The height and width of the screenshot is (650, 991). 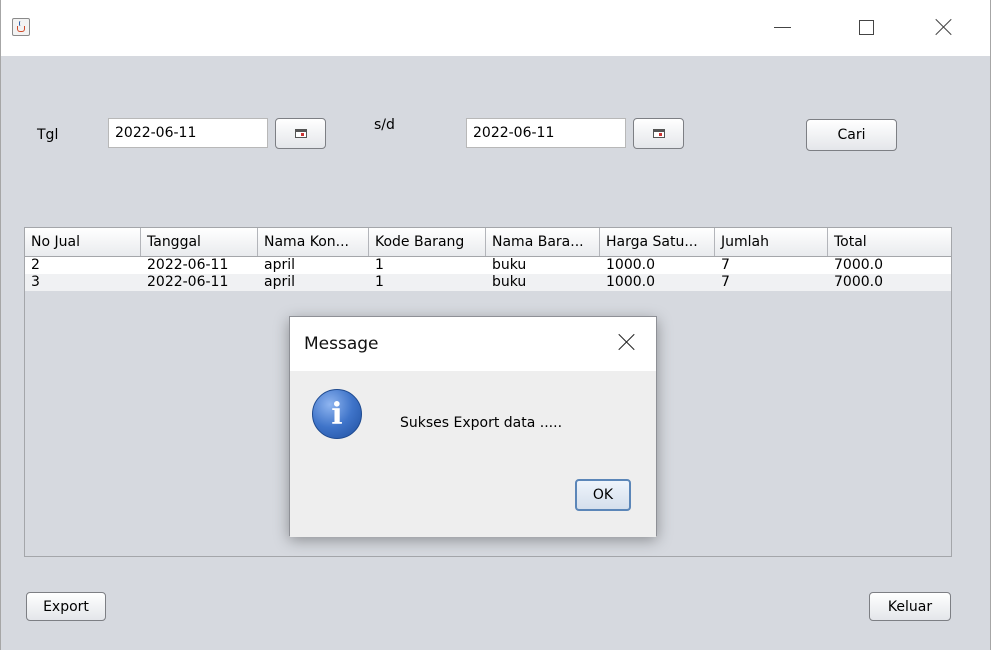 I want to click on java-cup-icon, so click(x=21, y=27).